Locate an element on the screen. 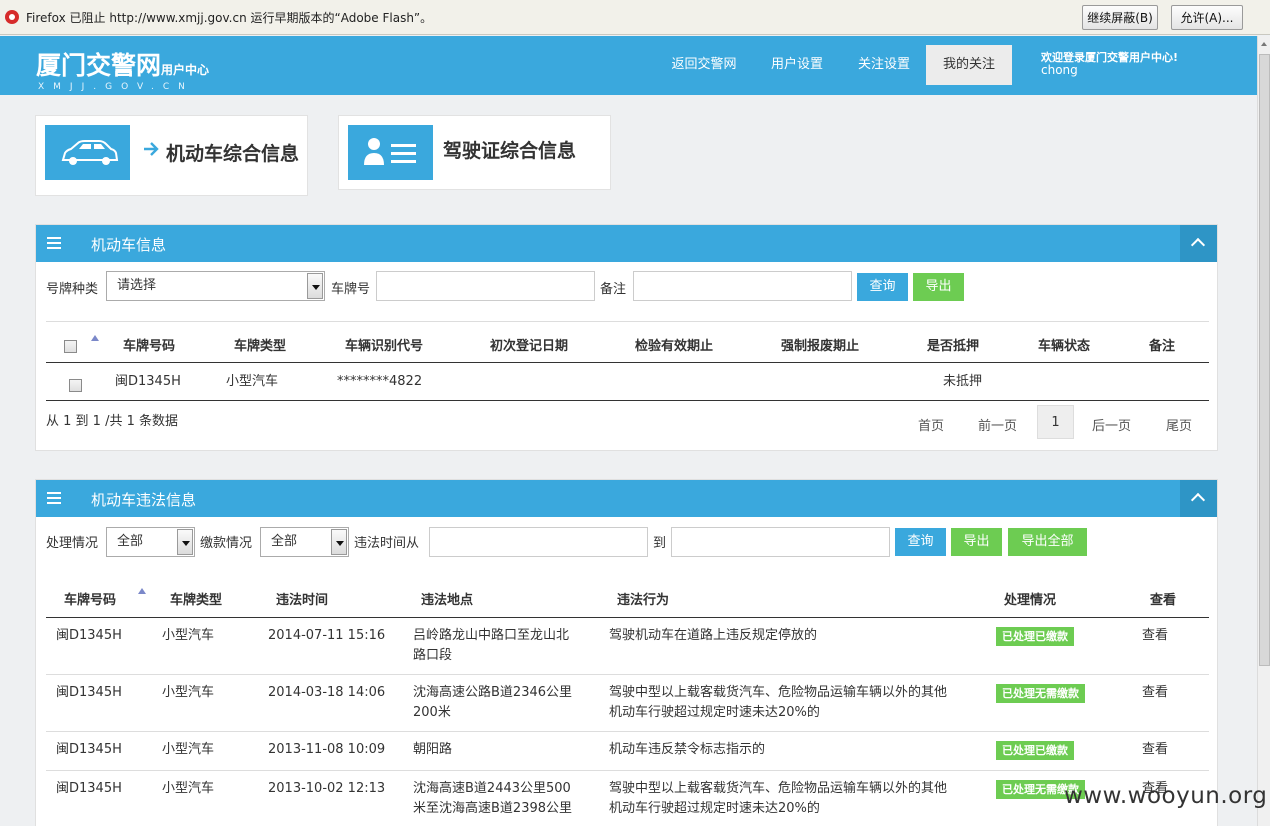 The image size is (1270, 826). col-violation-time: 违法时间 is located at coordinates (302, 598).